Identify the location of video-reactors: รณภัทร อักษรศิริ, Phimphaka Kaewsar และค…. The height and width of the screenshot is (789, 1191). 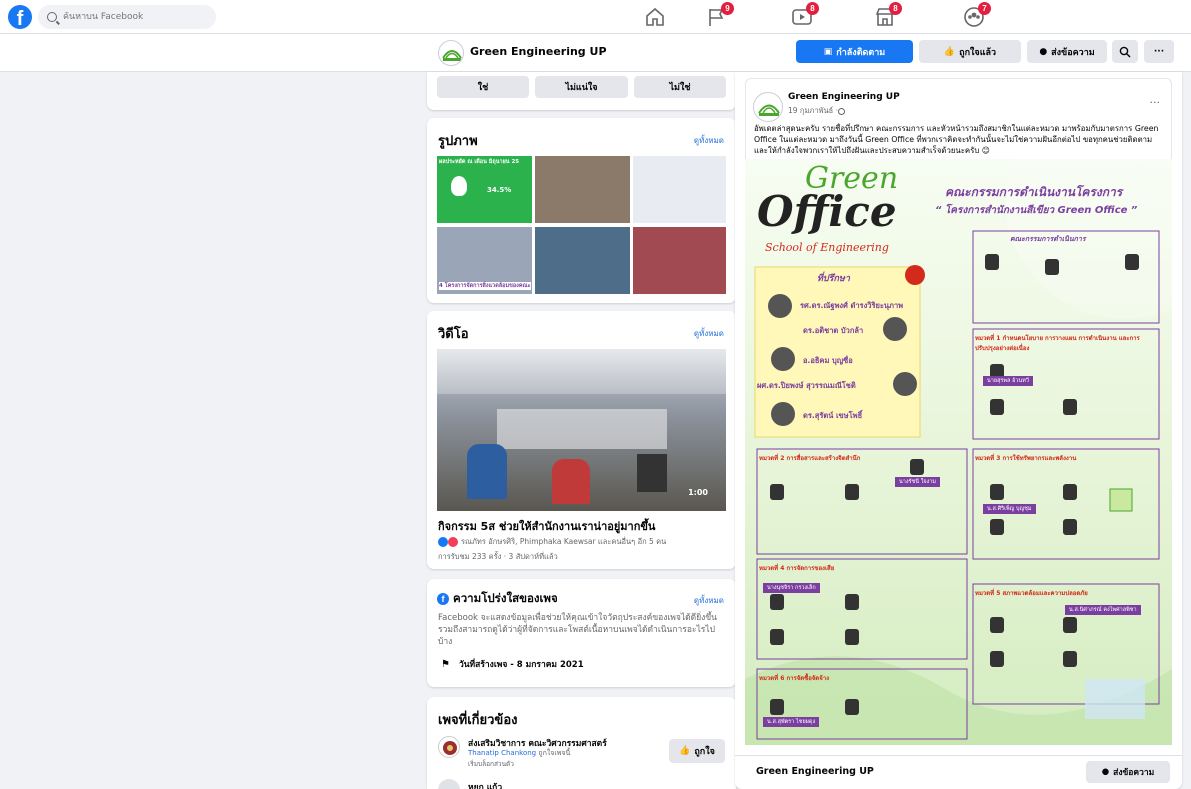
(563, 542).